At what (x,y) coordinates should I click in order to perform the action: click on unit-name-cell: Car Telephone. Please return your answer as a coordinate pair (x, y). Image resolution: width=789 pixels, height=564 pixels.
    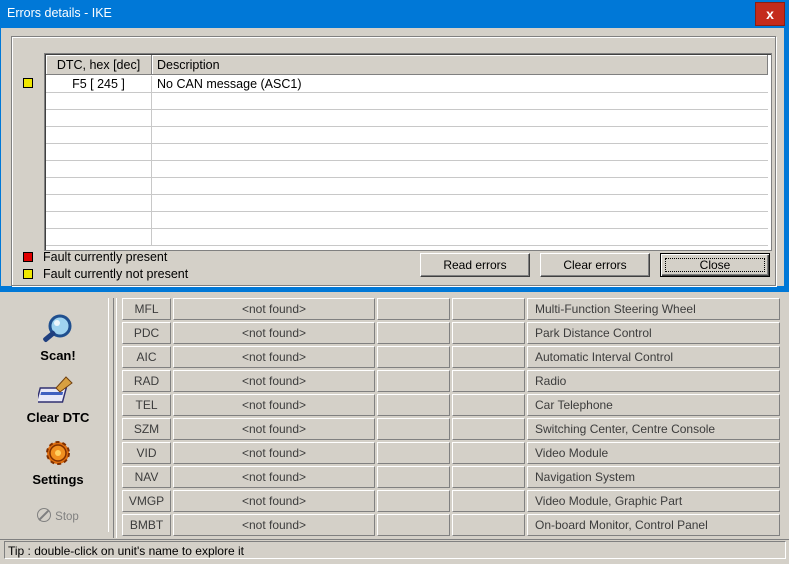
    Looking at the image, I should click on (653, 405).